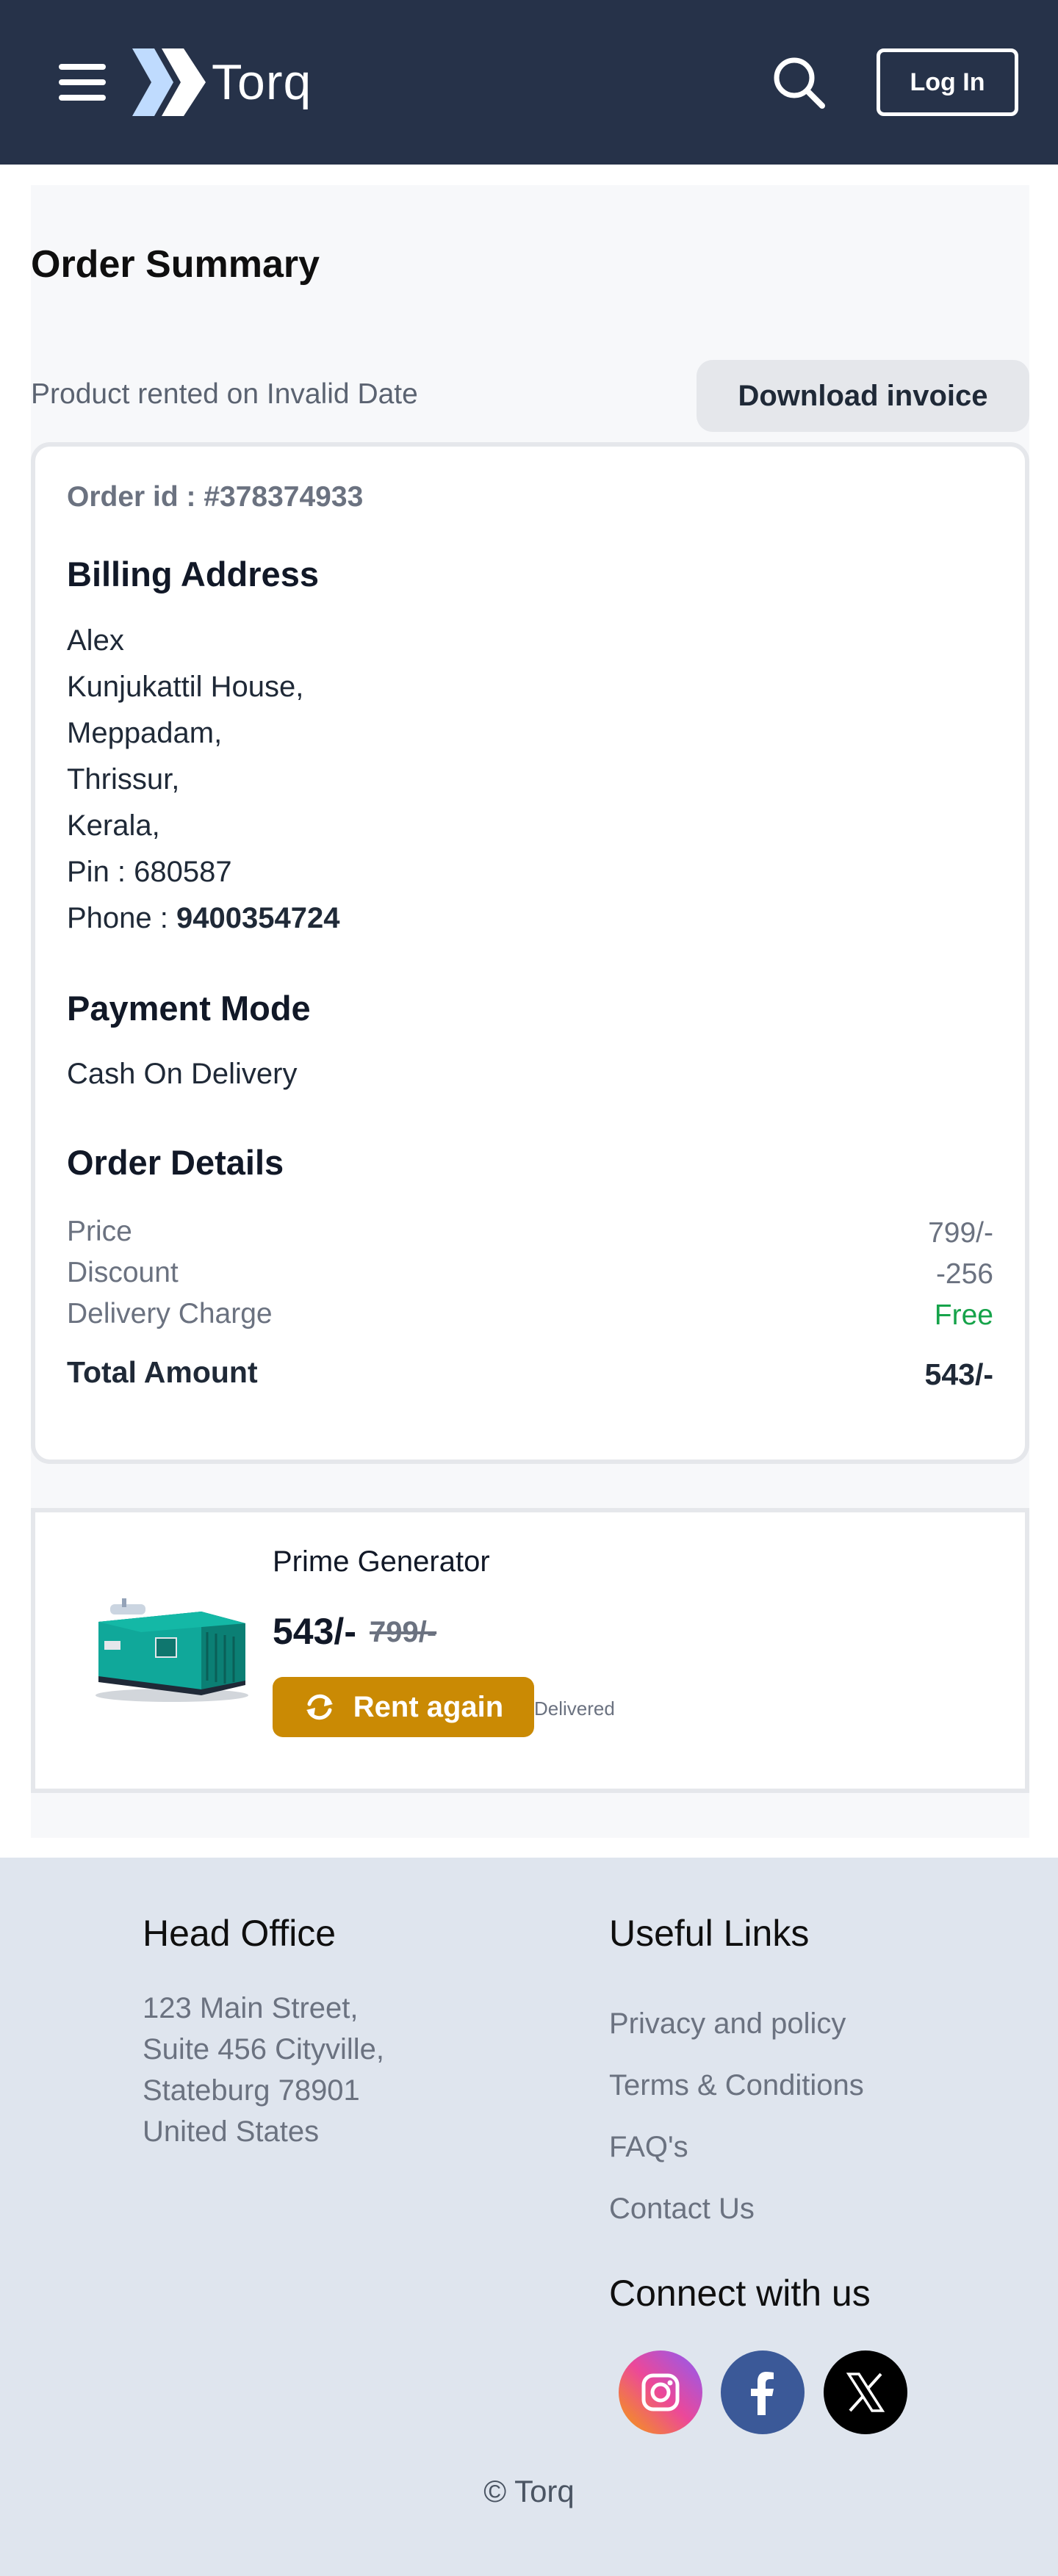 This screenshot has width=1058, height=2576. I want to click on privacy-policy-link: Privacy and policy, so click(727, 2024).